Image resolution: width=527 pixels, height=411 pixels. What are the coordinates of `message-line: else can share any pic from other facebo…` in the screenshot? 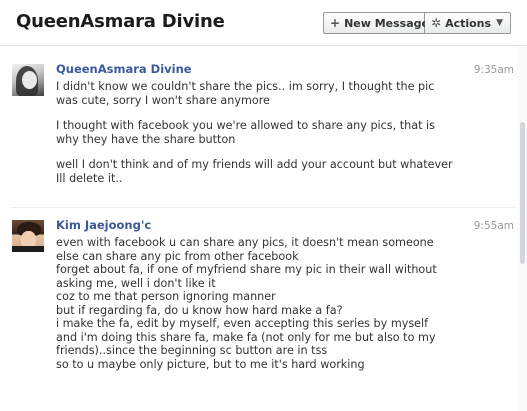 It's located at (177, 256).